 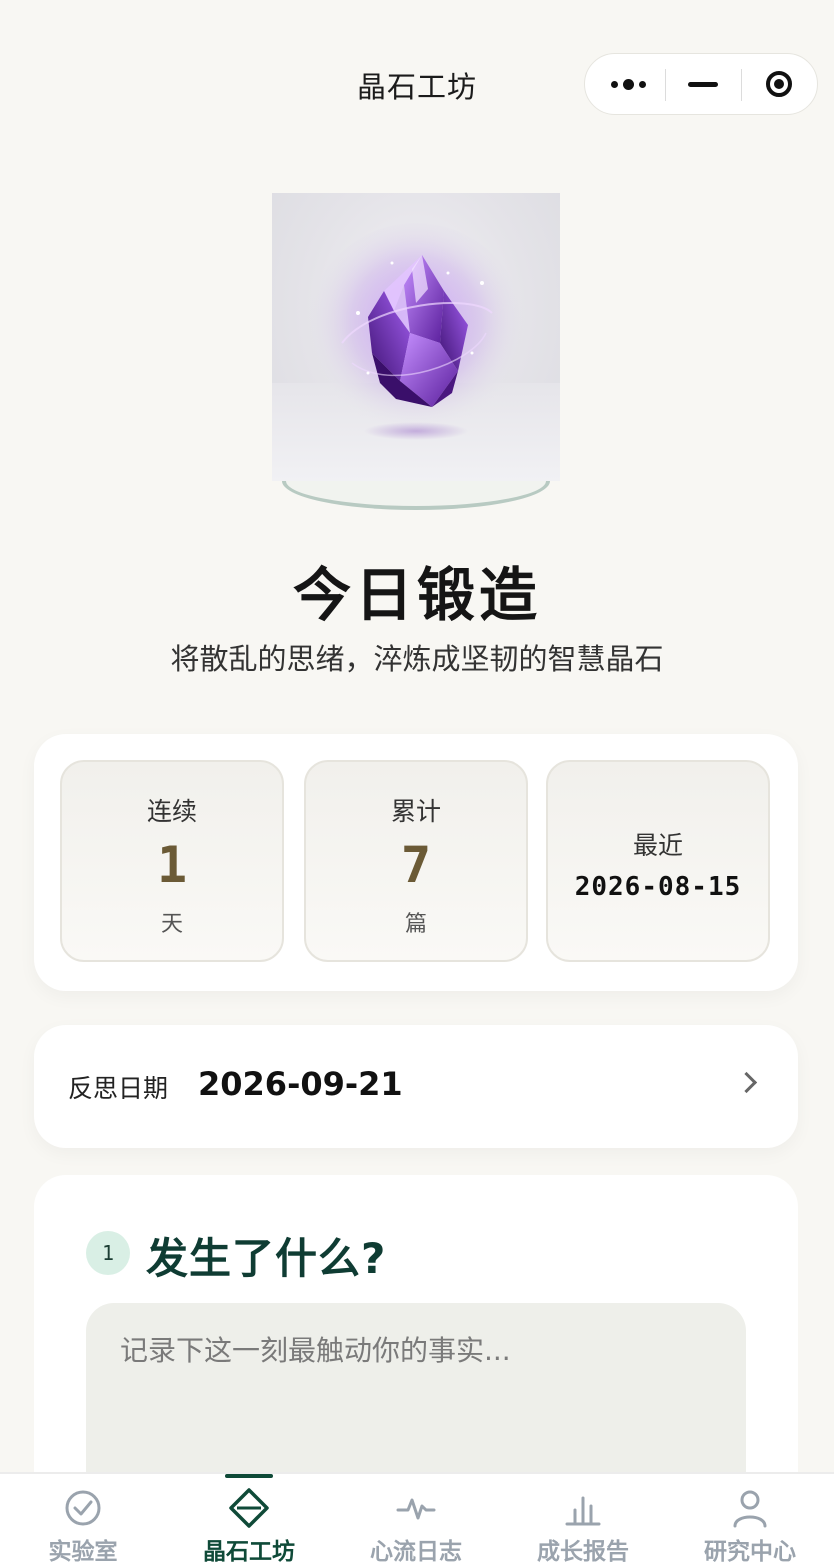 I want to click on stat-date: 2026-08-15, so click(x=658, y=887).